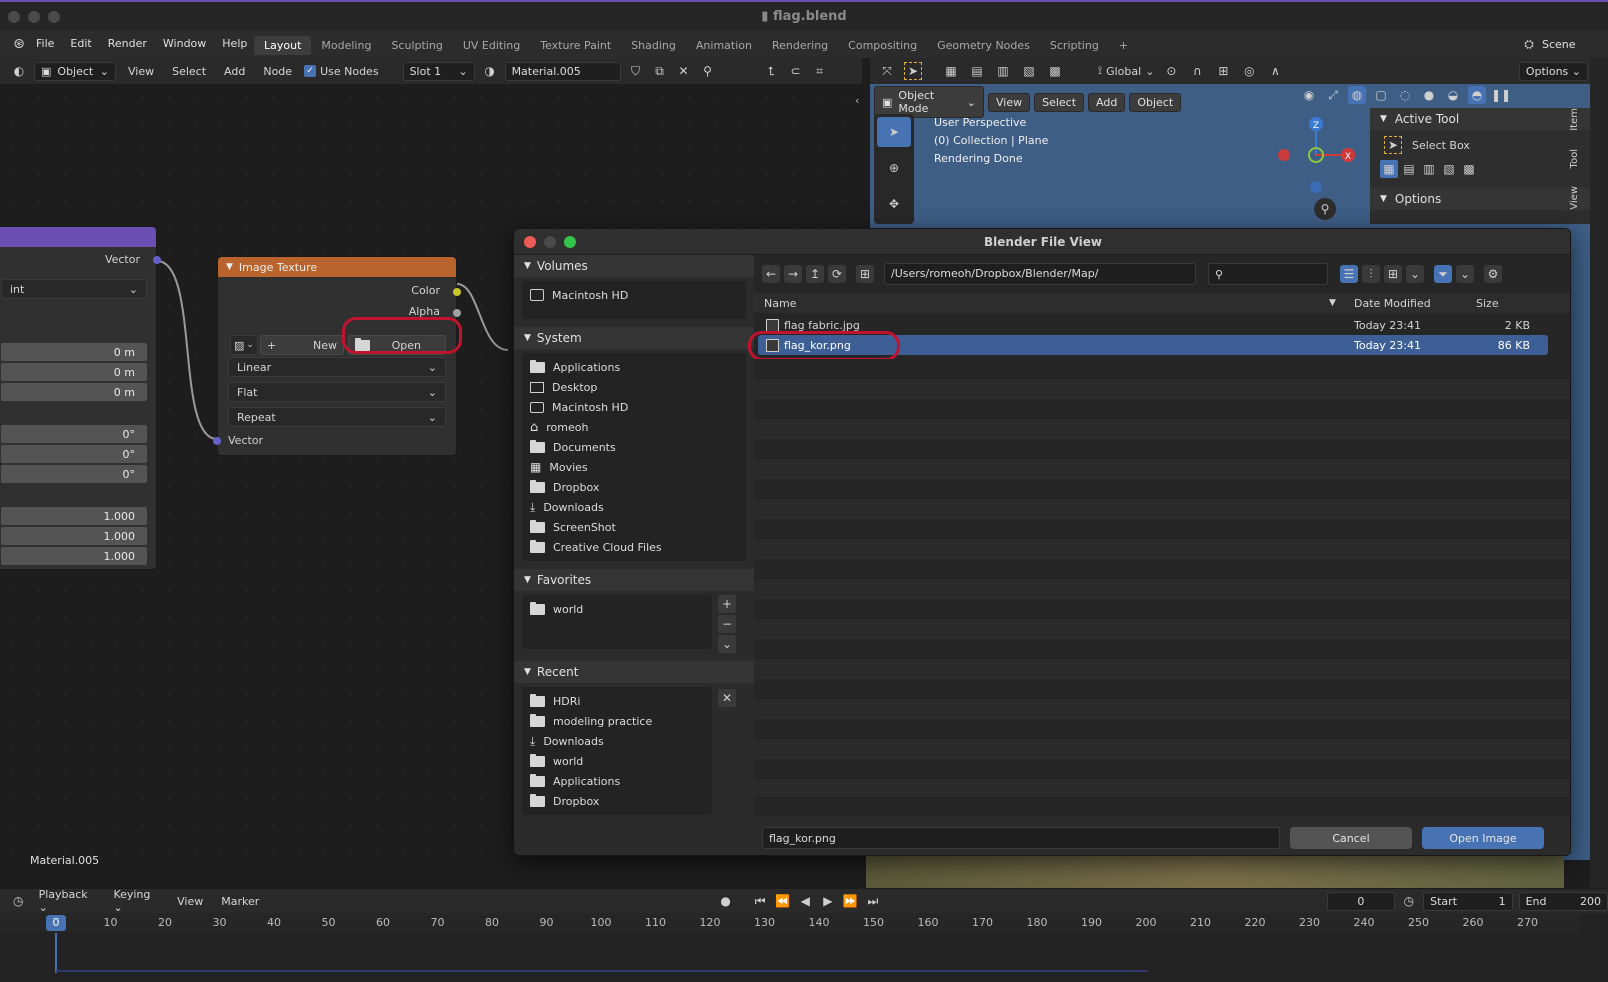 Image resolution: width=1608 pixels, height=982 pixels. What do you see at coordinates (1547, 44) in the screenshot?
I see `scene-selector: ⛭ Scene` at bounding box center [1547, 44].